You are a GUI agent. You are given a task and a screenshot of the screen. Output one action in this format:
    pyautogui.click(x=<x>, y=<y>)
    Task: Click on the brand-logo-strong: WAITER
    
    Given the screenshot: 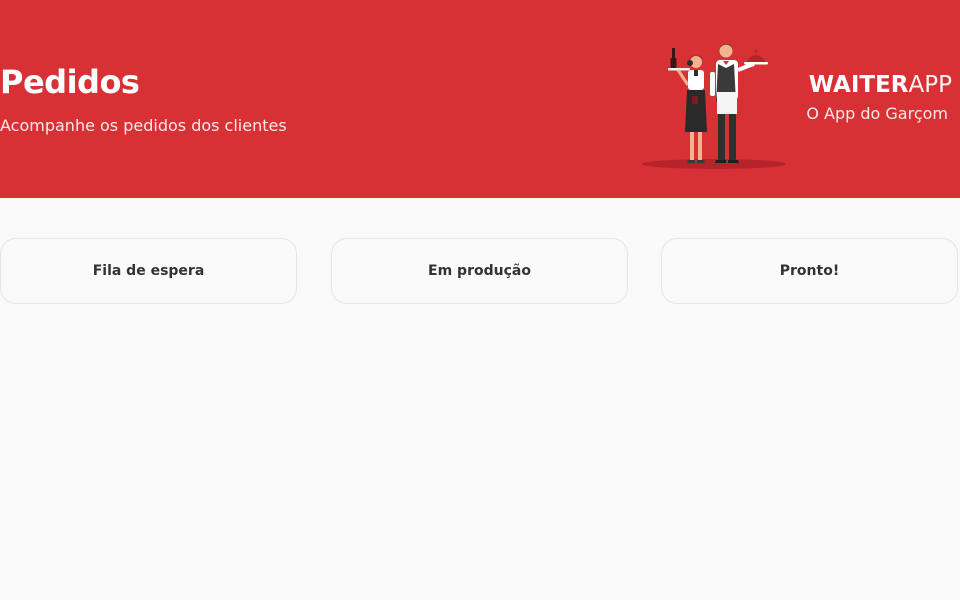 What is the action you would take?
    pyautogui.click(x=858, y=85)
    